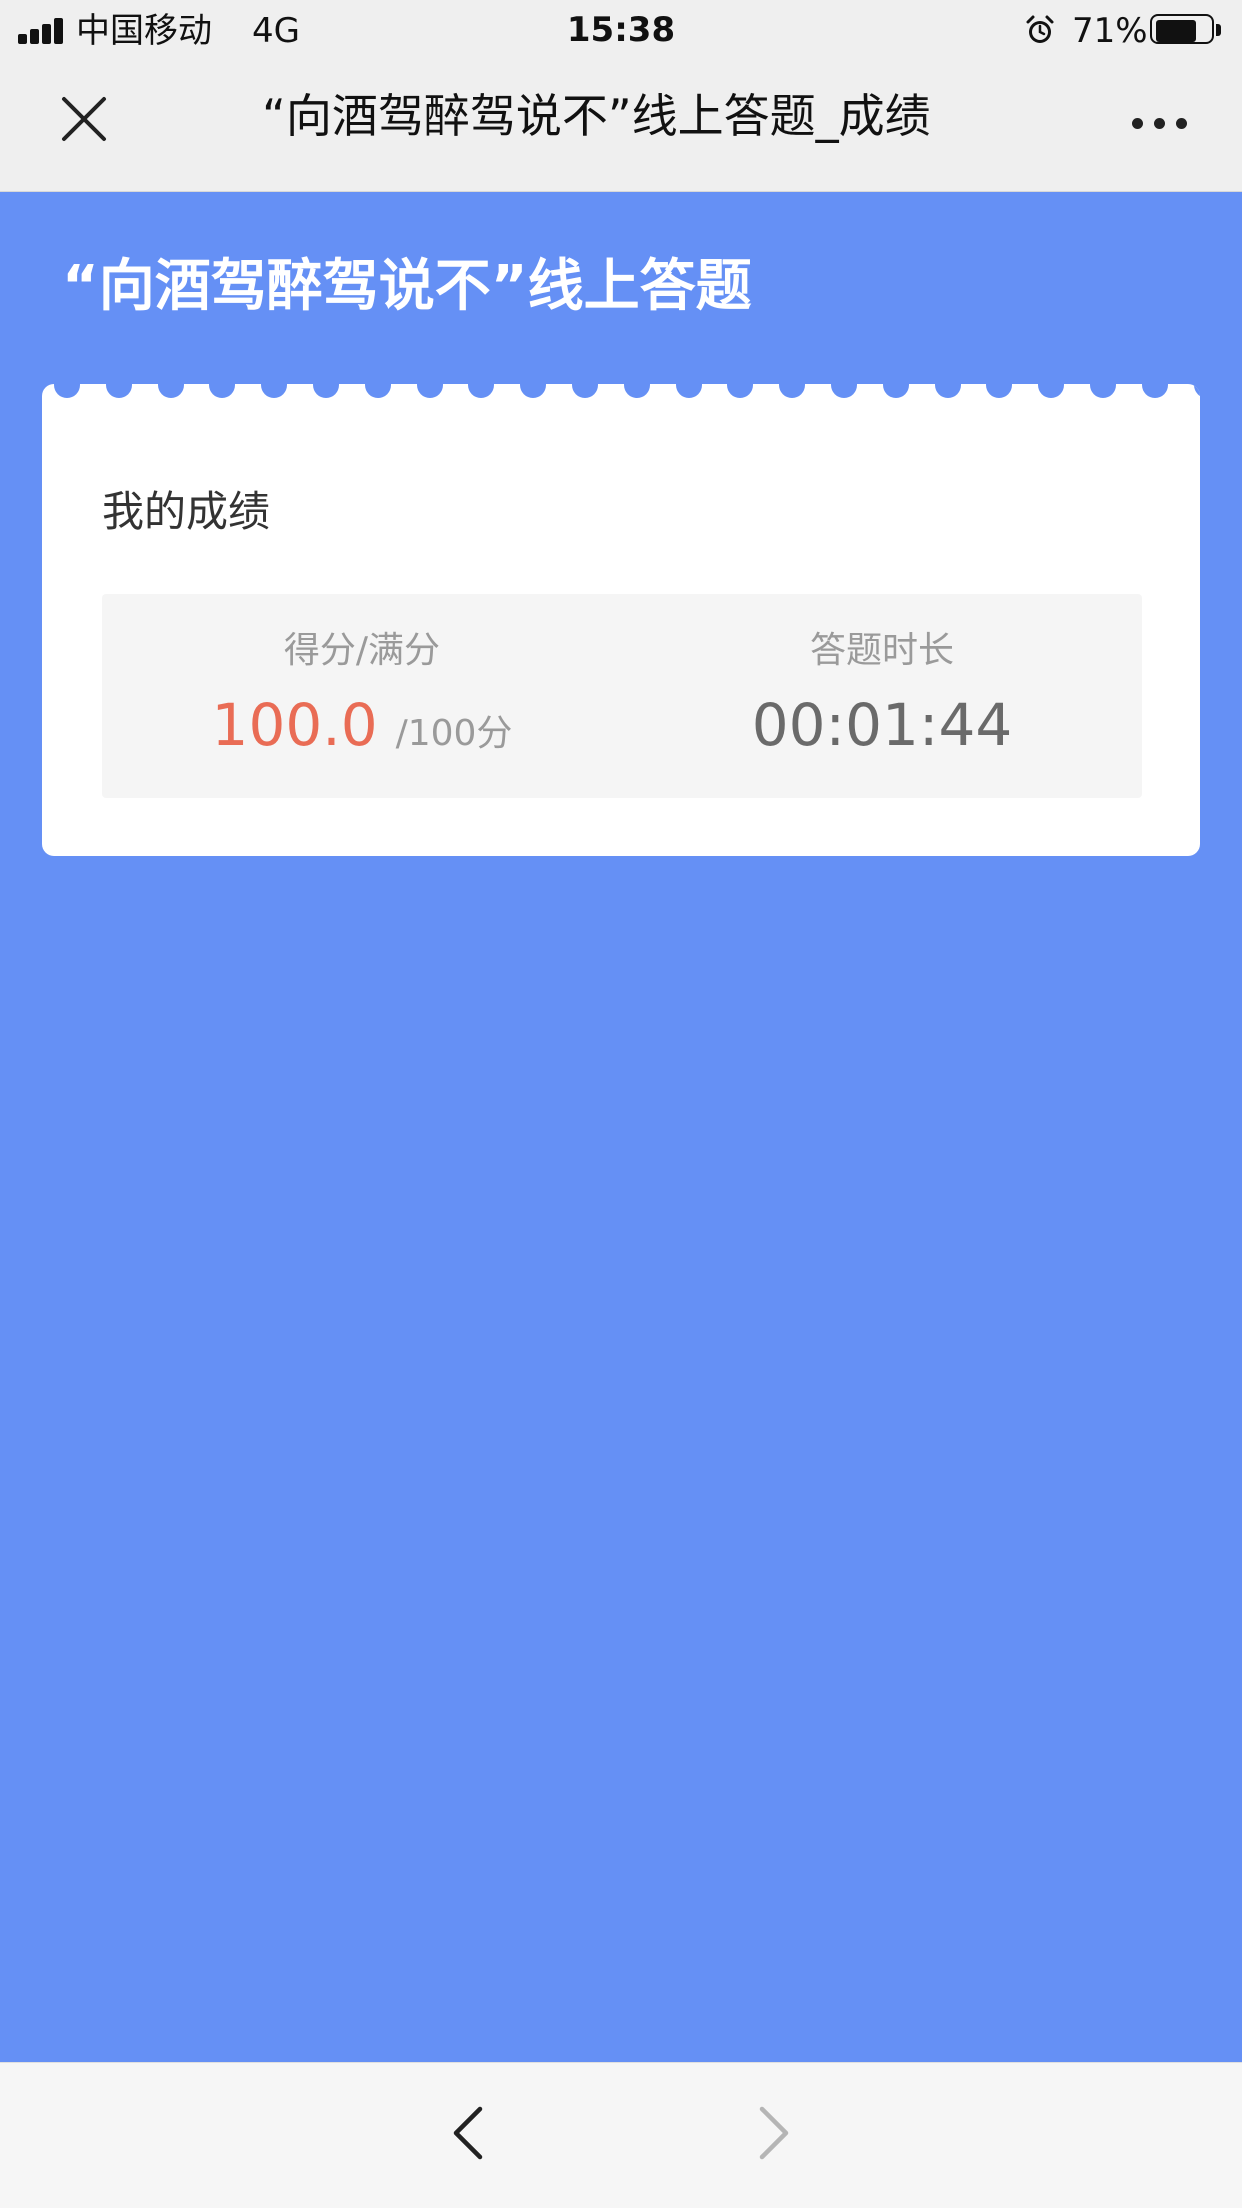 Image resolution: width=1242 pixels, height=2208 pixels. I want to click on score-value: 100.0, so click(294, 725).